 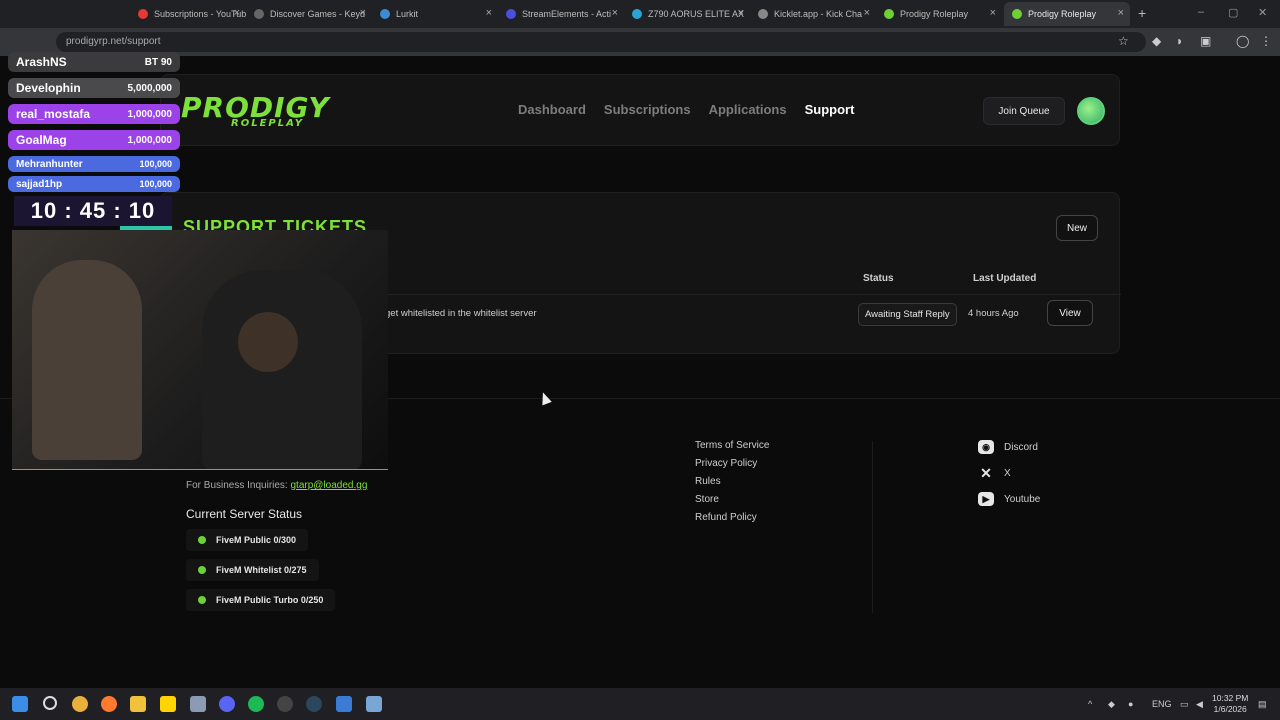 What do you see at coordinates (813, 14) in the screenshot?
I see `tab-kicklet: Kicklet.app - Kick Cha ×` at bounding box center [813, 14].